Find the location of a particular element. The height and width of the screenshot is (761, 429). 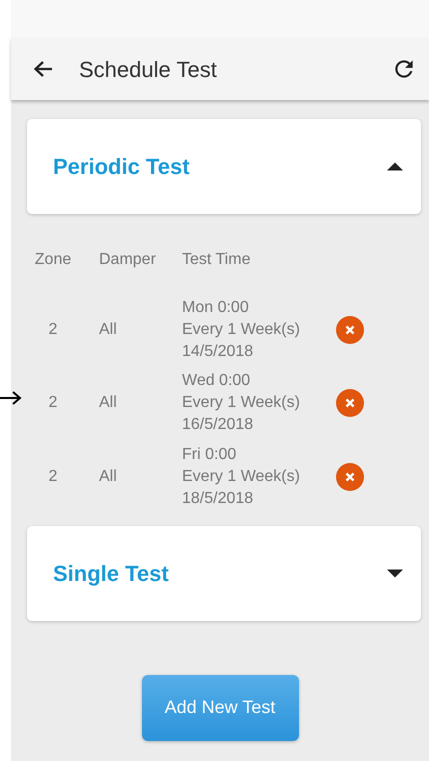

column-header: Damper is located at coordinates (128, 260).